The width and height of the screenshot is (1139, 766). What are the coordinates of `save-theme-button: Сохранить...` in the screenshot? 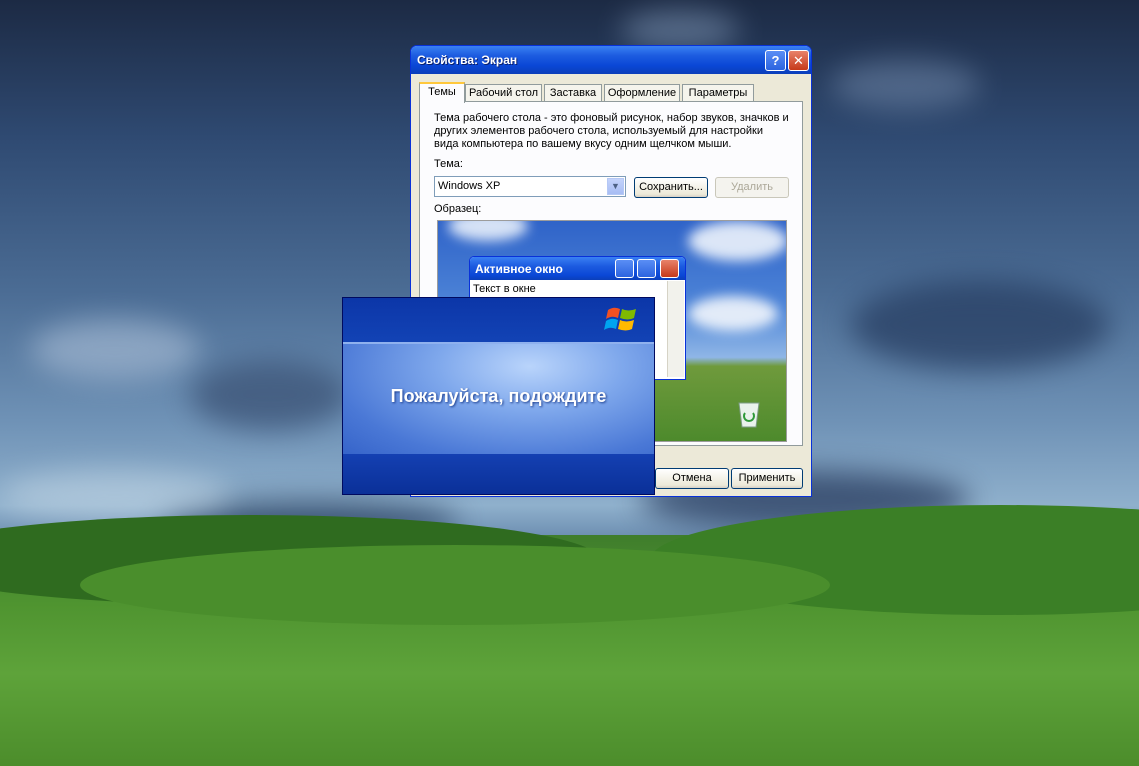 It's located at (671, 187).